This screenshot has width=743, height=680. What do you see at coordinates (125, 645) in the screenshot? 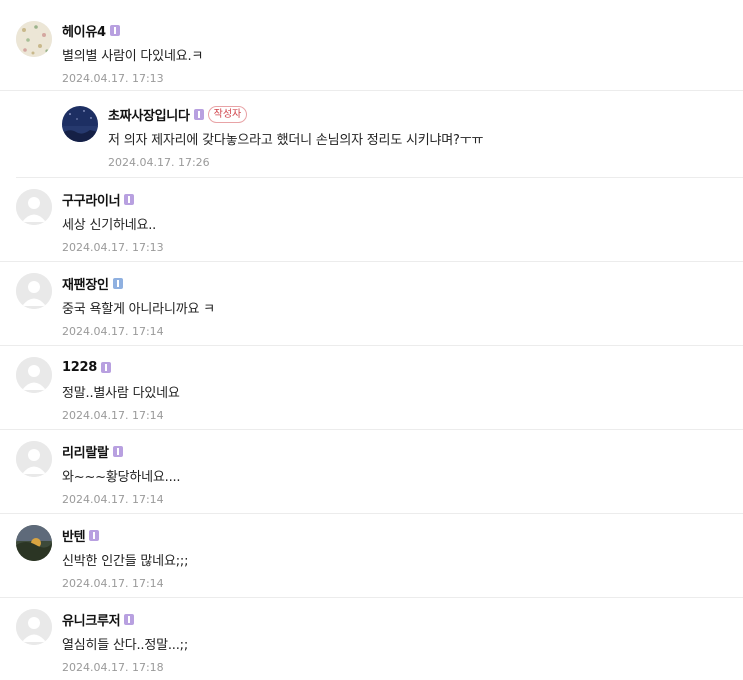
I see `comment-text: 열심히들 산다..정말...;;` at bounding box center [125, 645].